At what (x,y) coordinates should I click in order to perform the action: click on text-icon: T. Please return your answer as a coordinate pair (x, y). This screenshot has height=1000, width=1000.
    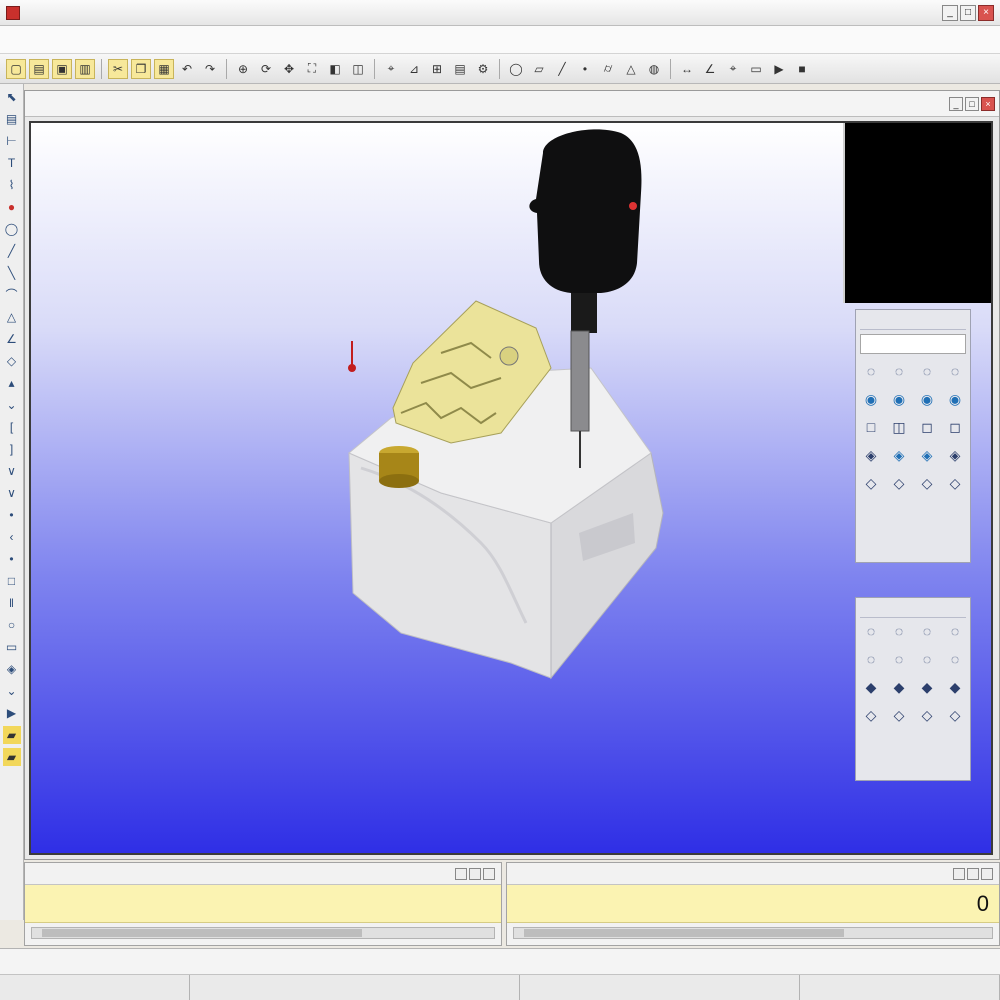
    Looking at the image, I should click on (12, 163).